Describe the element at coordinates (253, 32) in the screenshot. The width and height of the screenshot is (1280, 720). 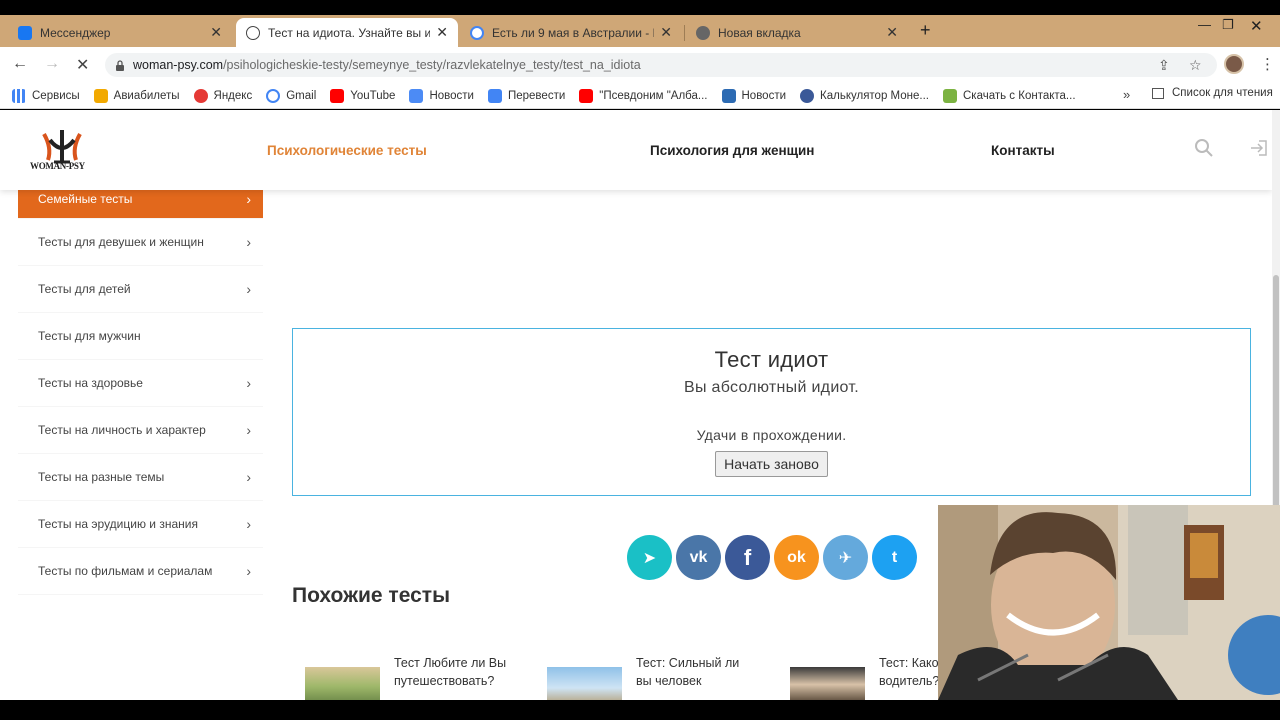
I see `site-favicon-icon` at that location.